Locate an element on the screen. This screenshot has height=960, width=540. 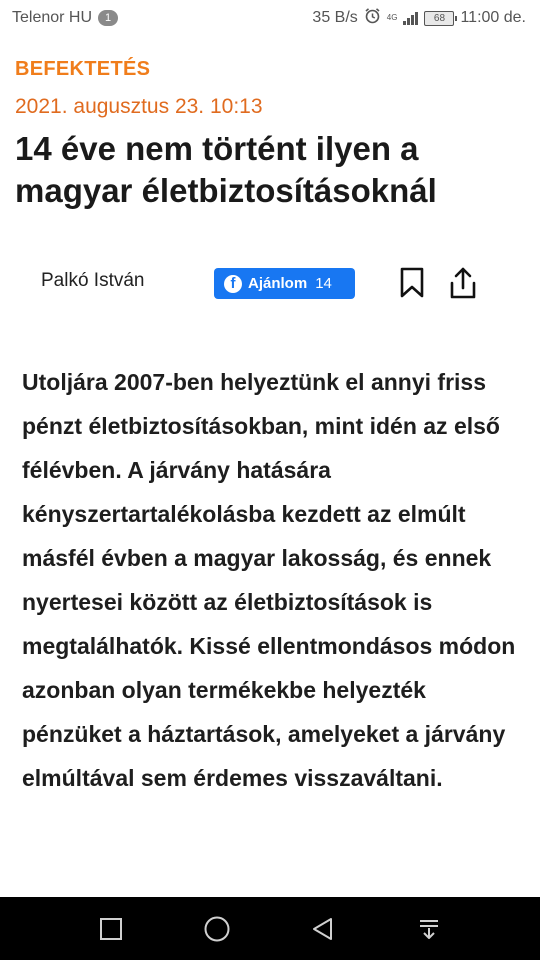
home-button is located at coordinates (217, 929).